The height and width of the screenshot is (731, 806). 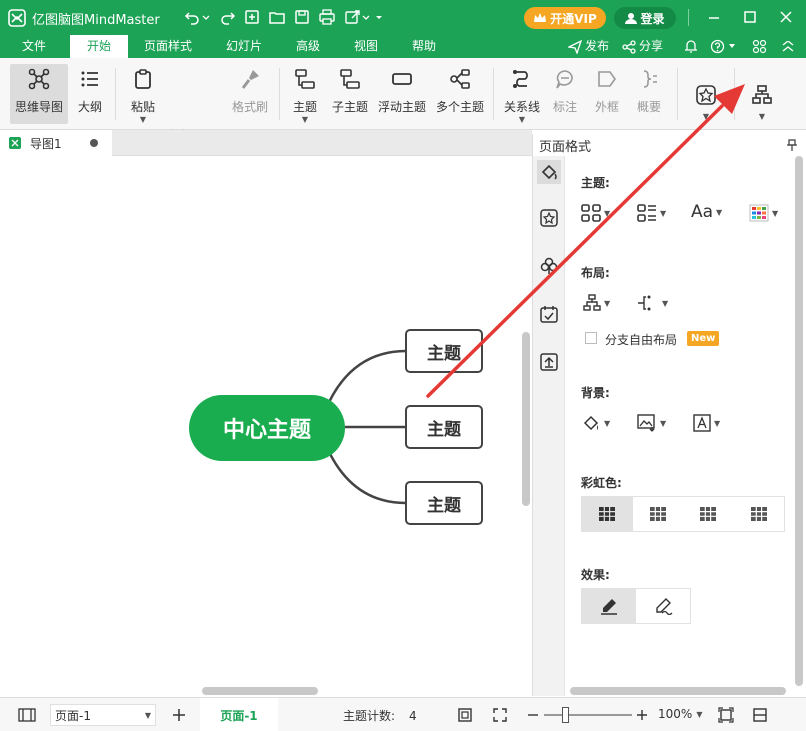 I want to click on relationship-button: 关系线 ▼, so click(x=522, y=94).